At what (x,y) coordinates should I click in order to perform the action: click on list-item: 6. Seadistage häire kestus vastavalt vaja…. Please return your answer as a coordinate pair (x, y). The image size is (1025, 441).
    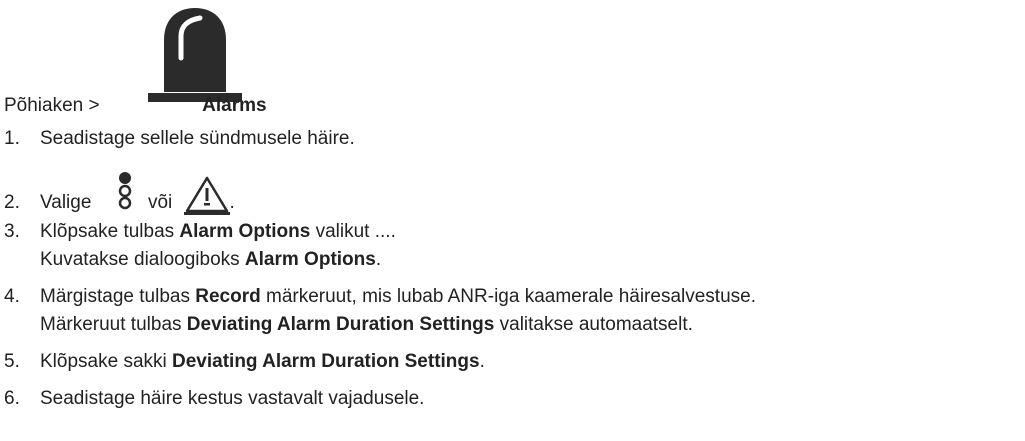
    Looking at the image, I should click on (214, 398).